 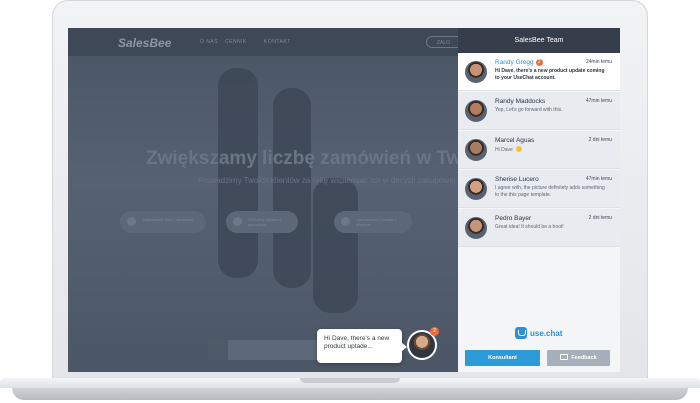 I want to click on laptop-base-bottom, so click(x=350, y=394).